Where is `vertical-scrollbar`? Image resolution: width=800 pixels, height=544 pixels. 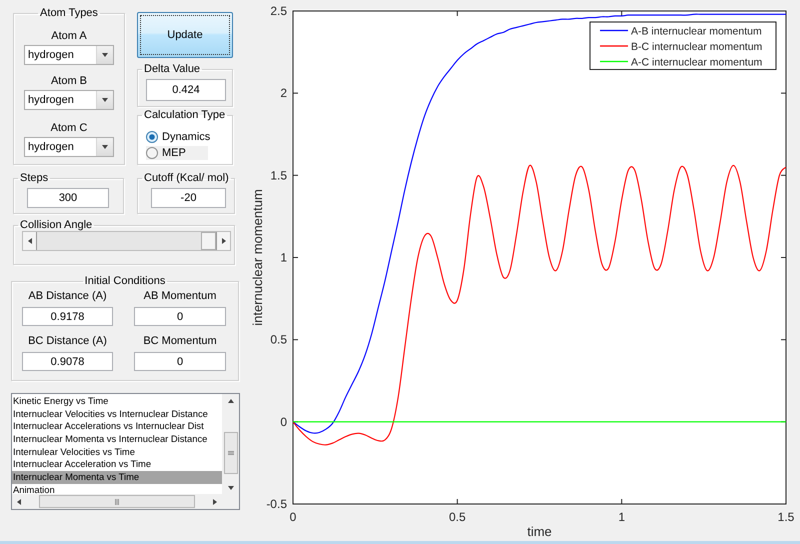
vertical-scrollbar is located at coordinates (230, 444).